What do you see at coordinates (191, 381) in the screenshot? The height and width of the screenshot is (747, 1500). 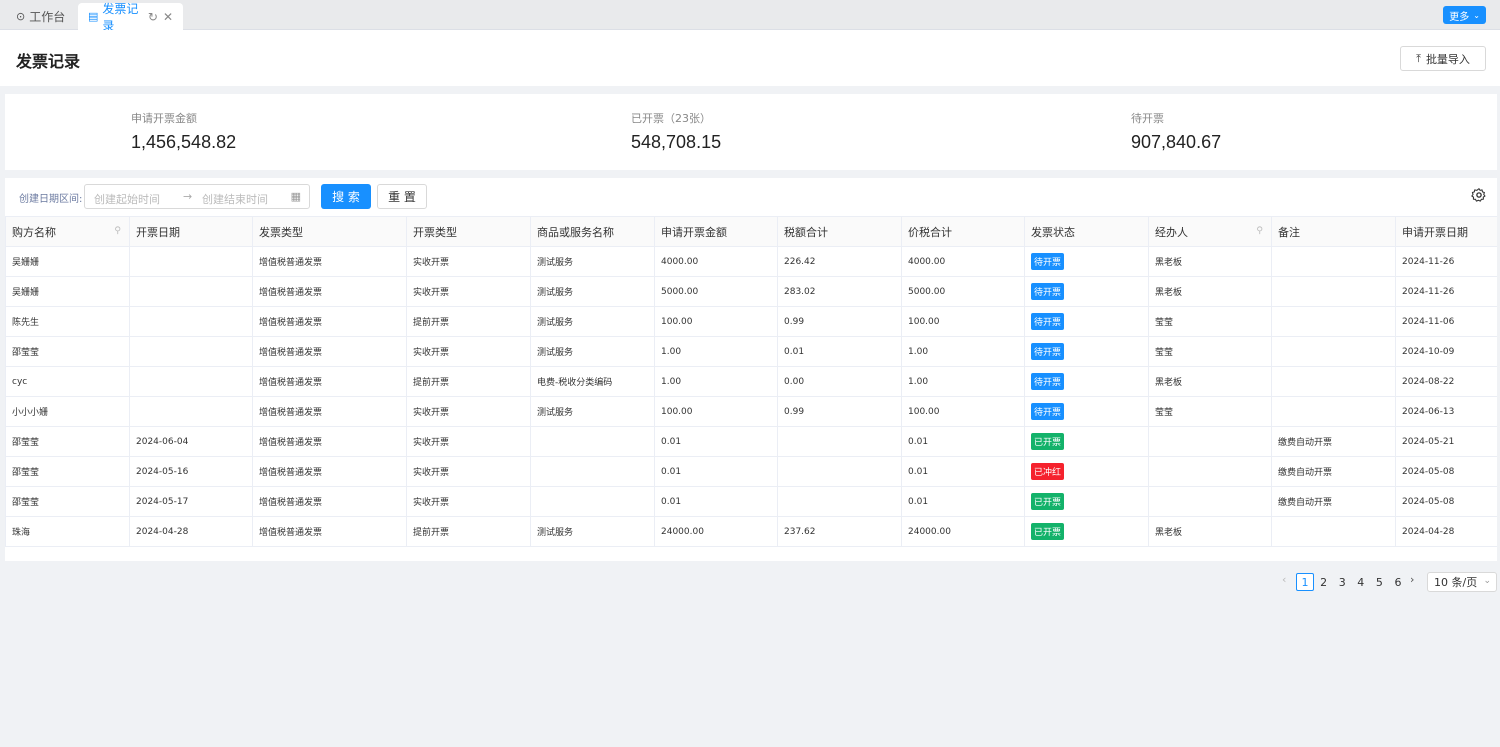 I see `cell-date` at bounding box center [191, 381].